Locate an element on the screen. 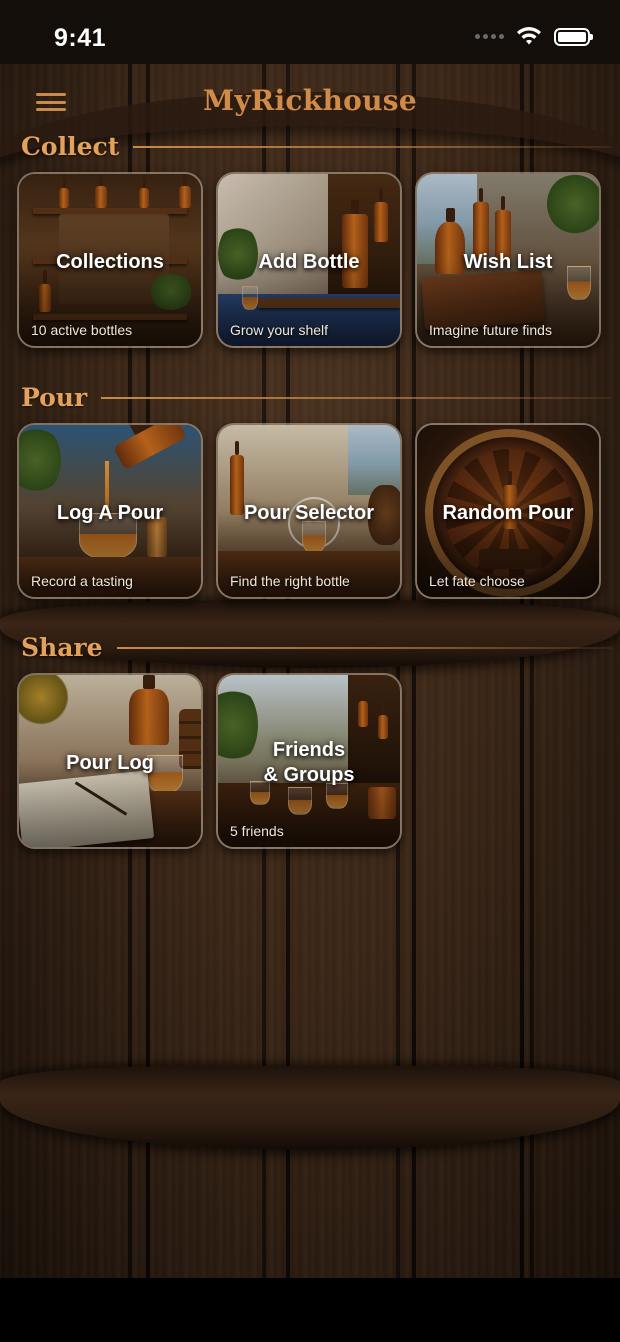 Image resolution: width=620 pixels, height=1342 pixels. section-header-pour: Pour is located at coordinates (316, 397).